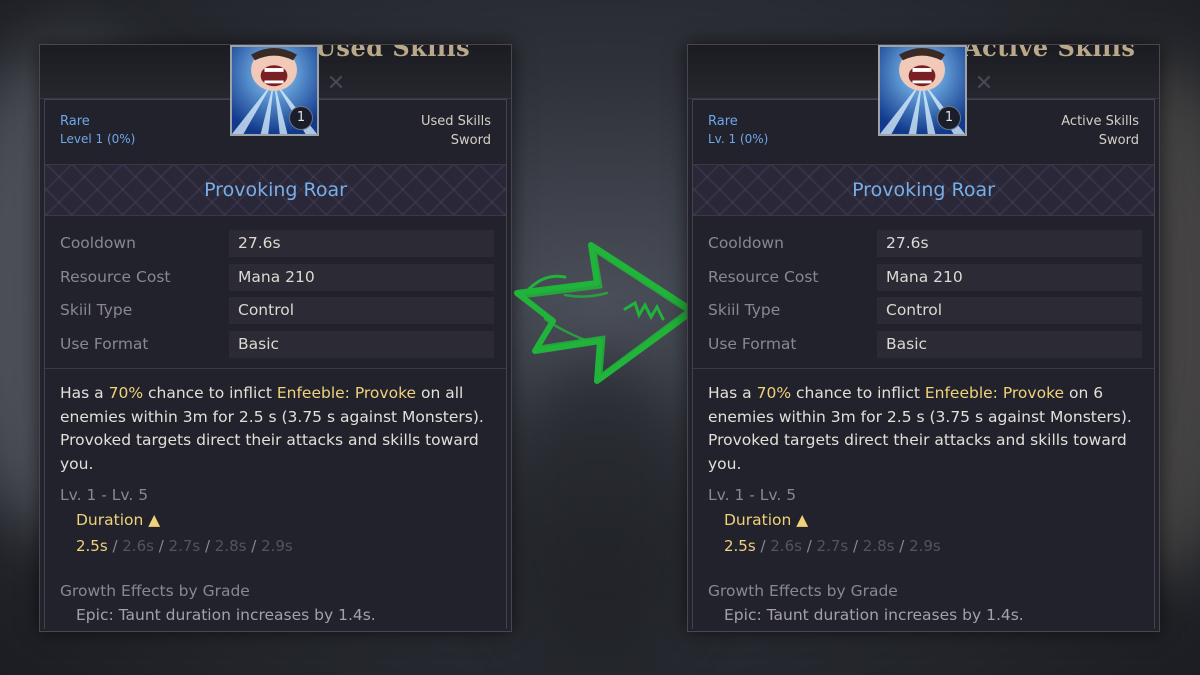  What do you see at coordinates (455, 121) in the screenshot?
I see `skill-category: Used Skills` at bounding box center [455, 121].